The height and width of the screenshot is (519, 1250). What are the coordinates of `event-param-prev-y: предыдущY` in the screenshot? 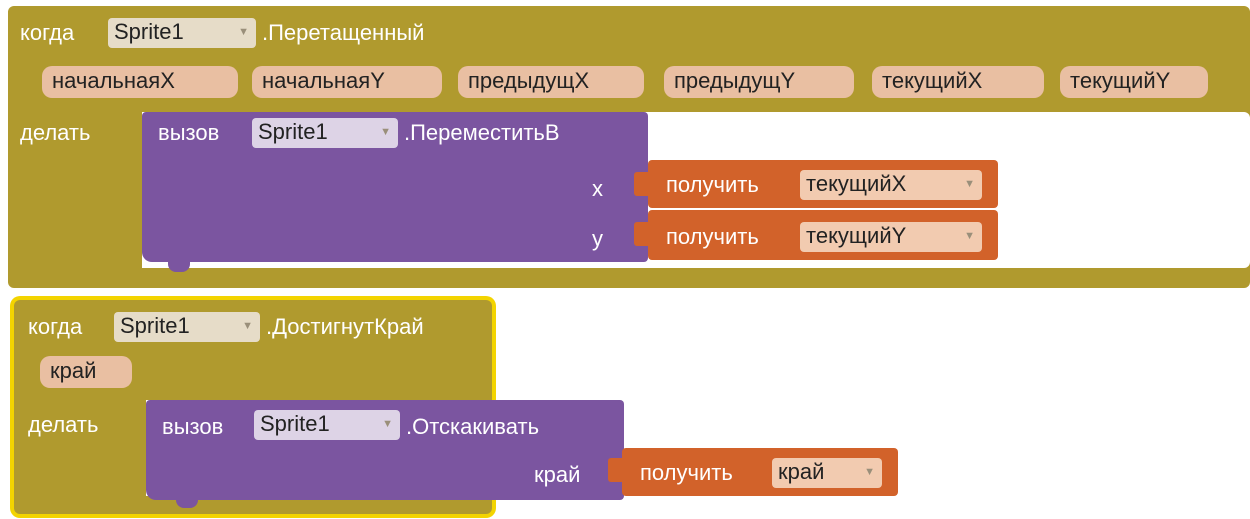 It's located at (759, 82).